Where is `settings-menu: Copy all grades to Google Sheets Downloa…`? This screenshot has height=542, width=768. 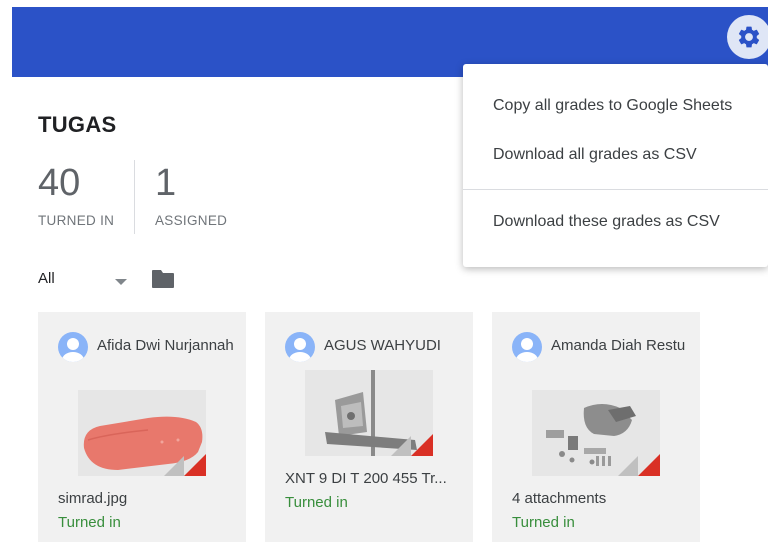
settings-menu: Copy all grades to Google Sheets Downloa… is located at coordinates (615, 165).